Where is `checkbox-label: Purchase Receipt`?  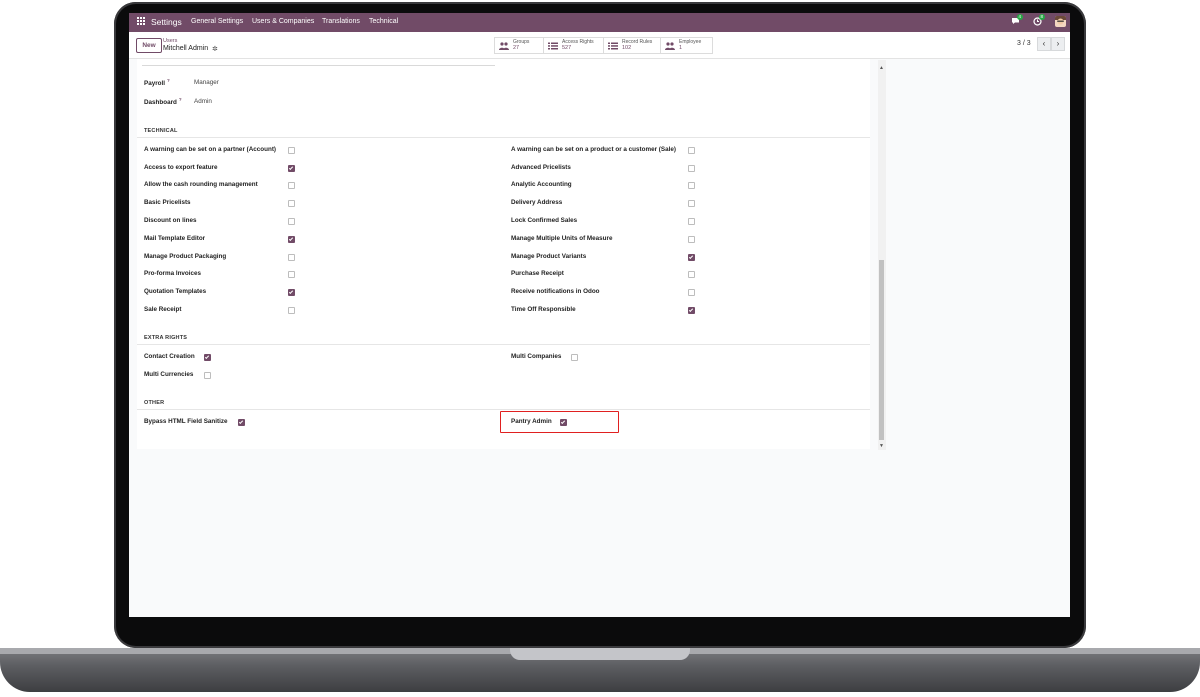
checkbox-label: Purchase Receipt is located at coordinates (537, 273).